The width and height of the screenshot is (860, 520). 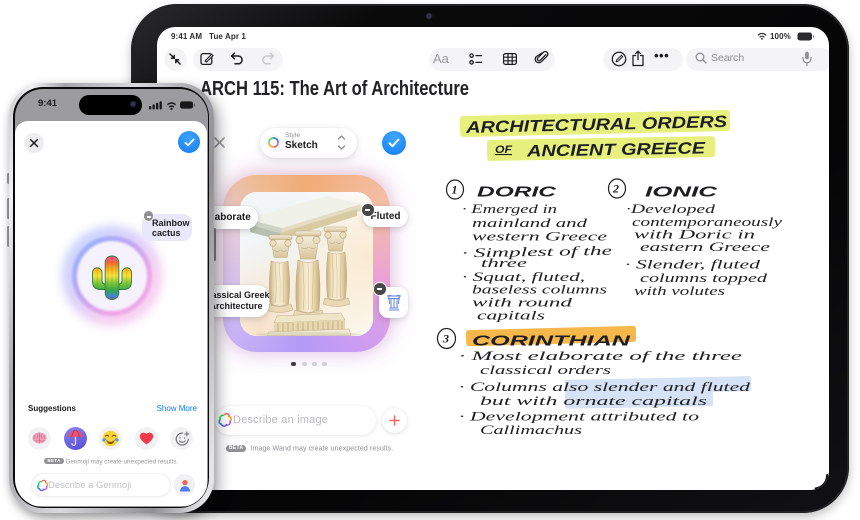 What do you see at coordinates (600, 355) in the screenshot?
I see `svg-text: · Most elaborate of the three` at bounding box center [600, 355].